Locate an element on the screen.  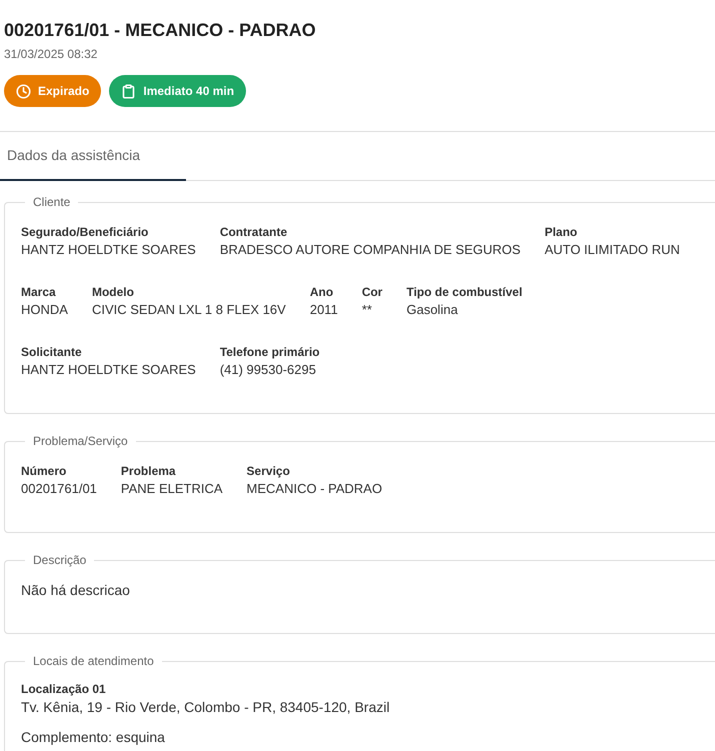
field-value: (41) 99530-6295 is located at coordinates (268, 370).